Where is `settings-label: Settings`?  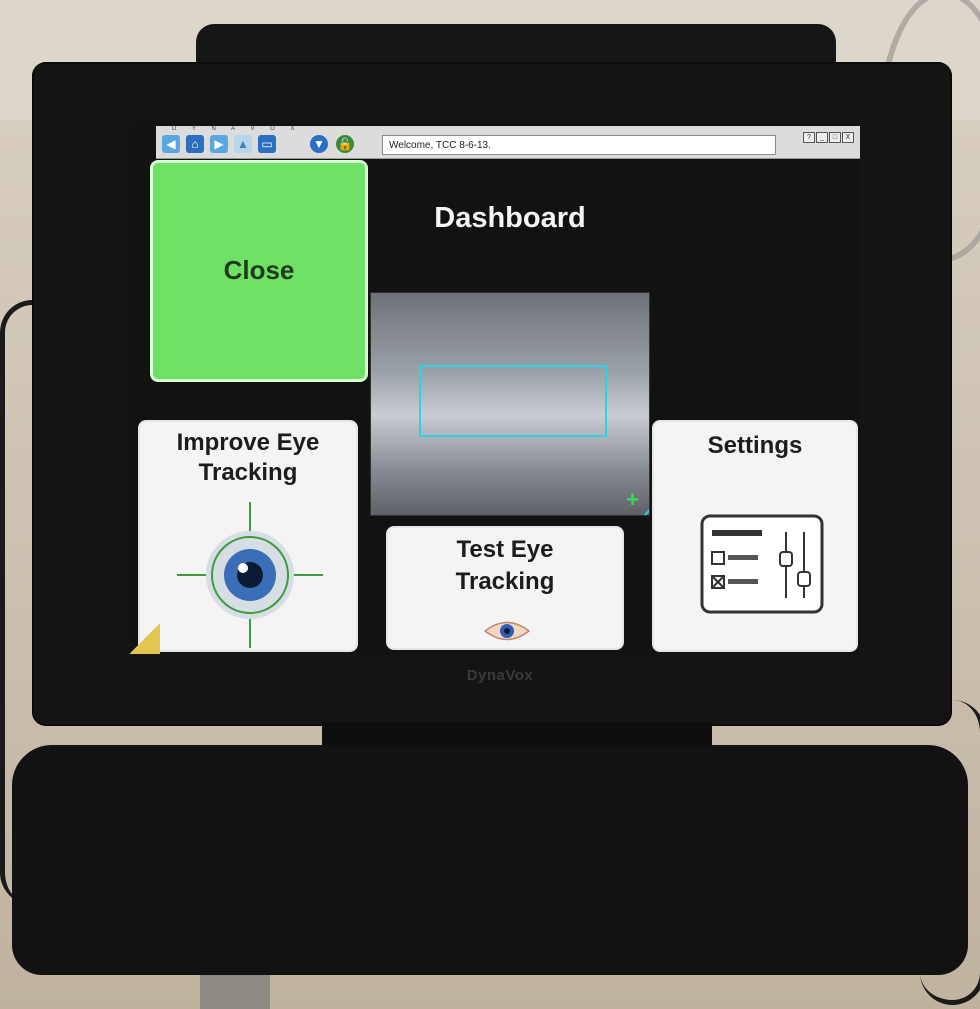 settings-label: Settings is located at coordinates (755, 445).